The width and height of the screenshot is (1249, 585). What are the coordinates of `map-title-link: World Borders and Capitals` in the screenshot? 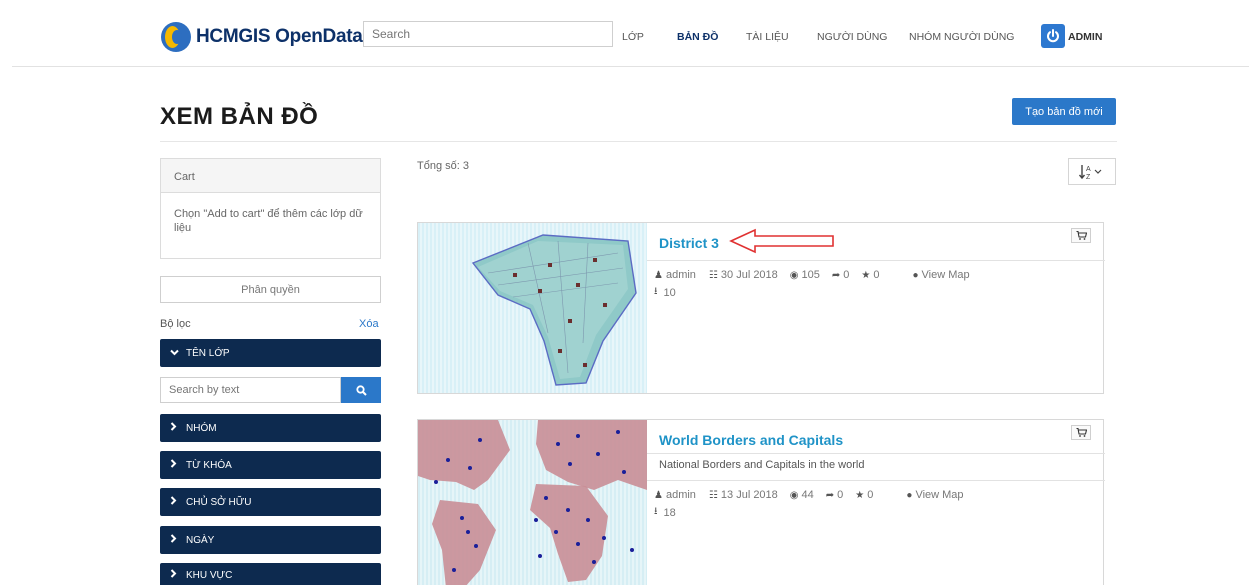 It's located at (751, 440).